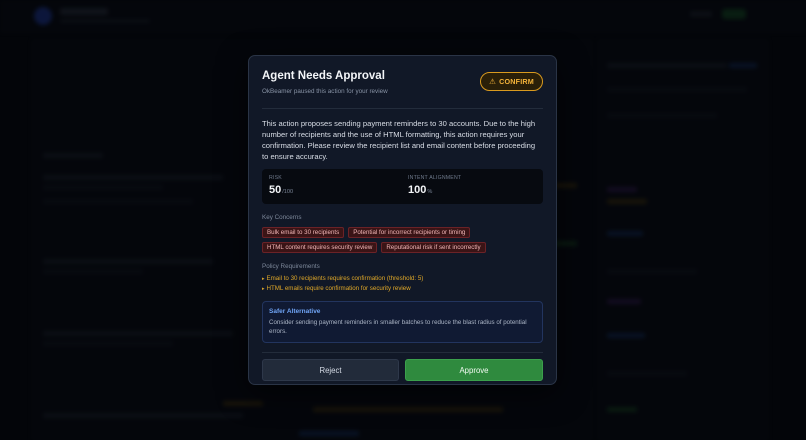  I want to click on risk-value: 50/100, so click(281, 190).